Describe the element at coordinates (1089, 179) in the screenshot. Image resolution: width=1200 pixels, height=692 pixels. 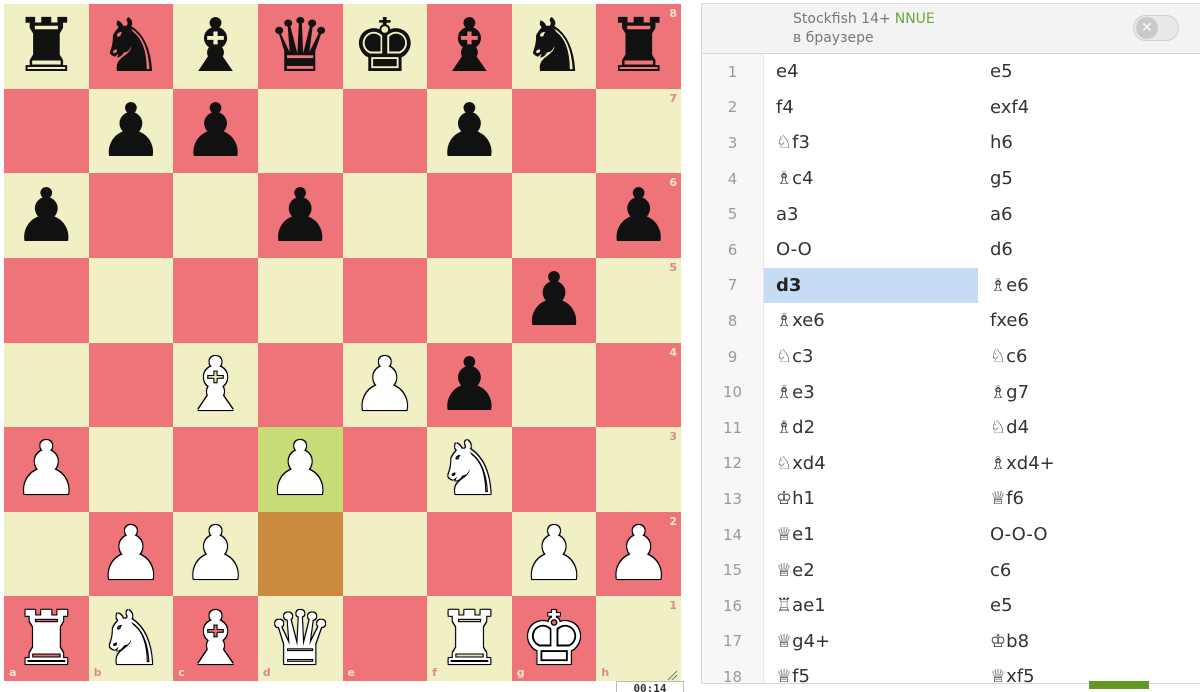
I see `black-move: g5` at that location.